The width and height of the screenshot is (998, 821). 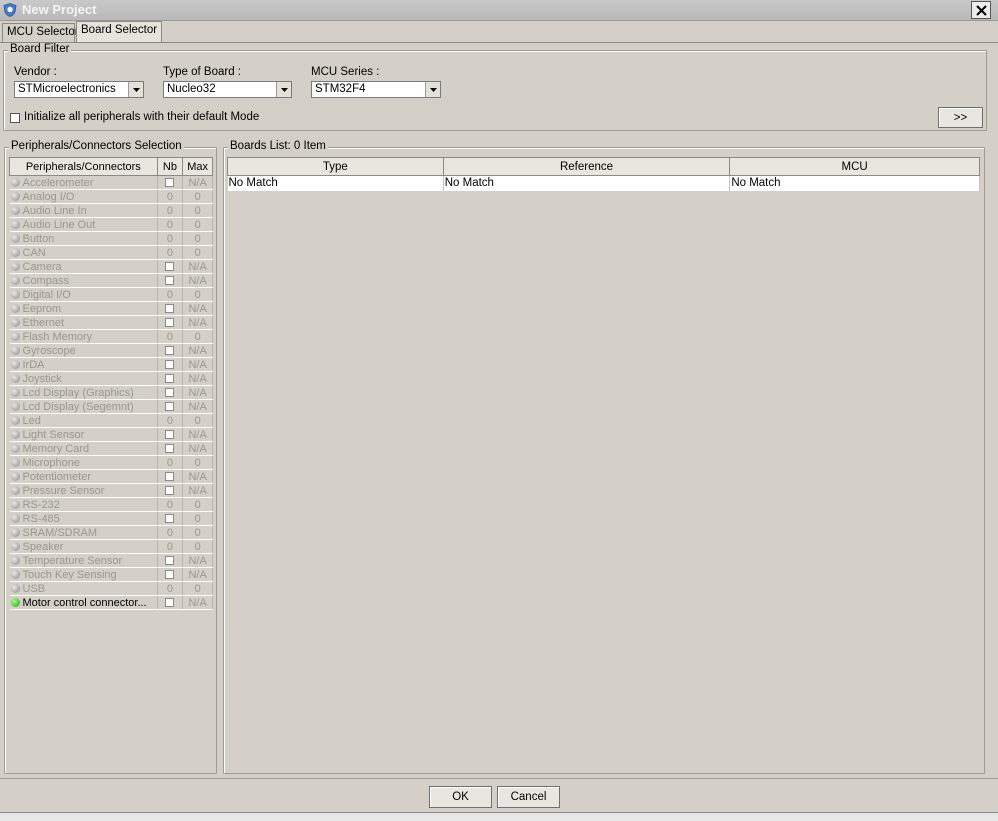 I want to click on peripheral-name: IrDA, so click(x=33, y=364).